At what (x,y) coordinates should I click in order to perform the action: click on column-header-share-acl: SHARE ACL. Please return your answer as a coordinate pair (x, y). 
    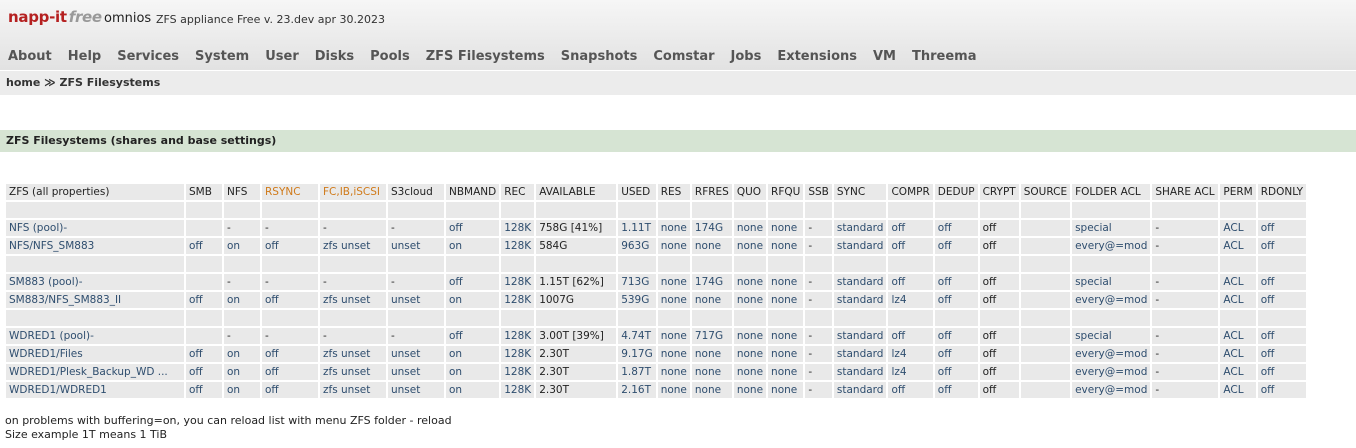
    Looking at the image, I should click on (1185, 192).